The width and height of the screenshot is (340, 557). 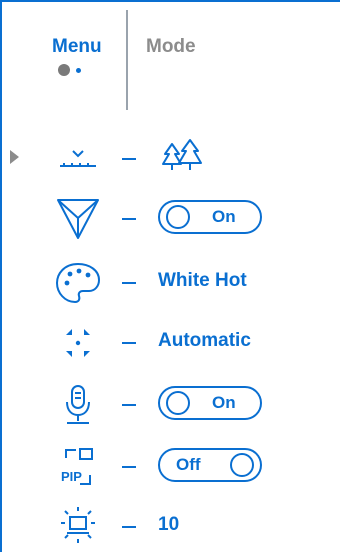 I want to click on display-brightness-icon, so click(x=78, y=527).